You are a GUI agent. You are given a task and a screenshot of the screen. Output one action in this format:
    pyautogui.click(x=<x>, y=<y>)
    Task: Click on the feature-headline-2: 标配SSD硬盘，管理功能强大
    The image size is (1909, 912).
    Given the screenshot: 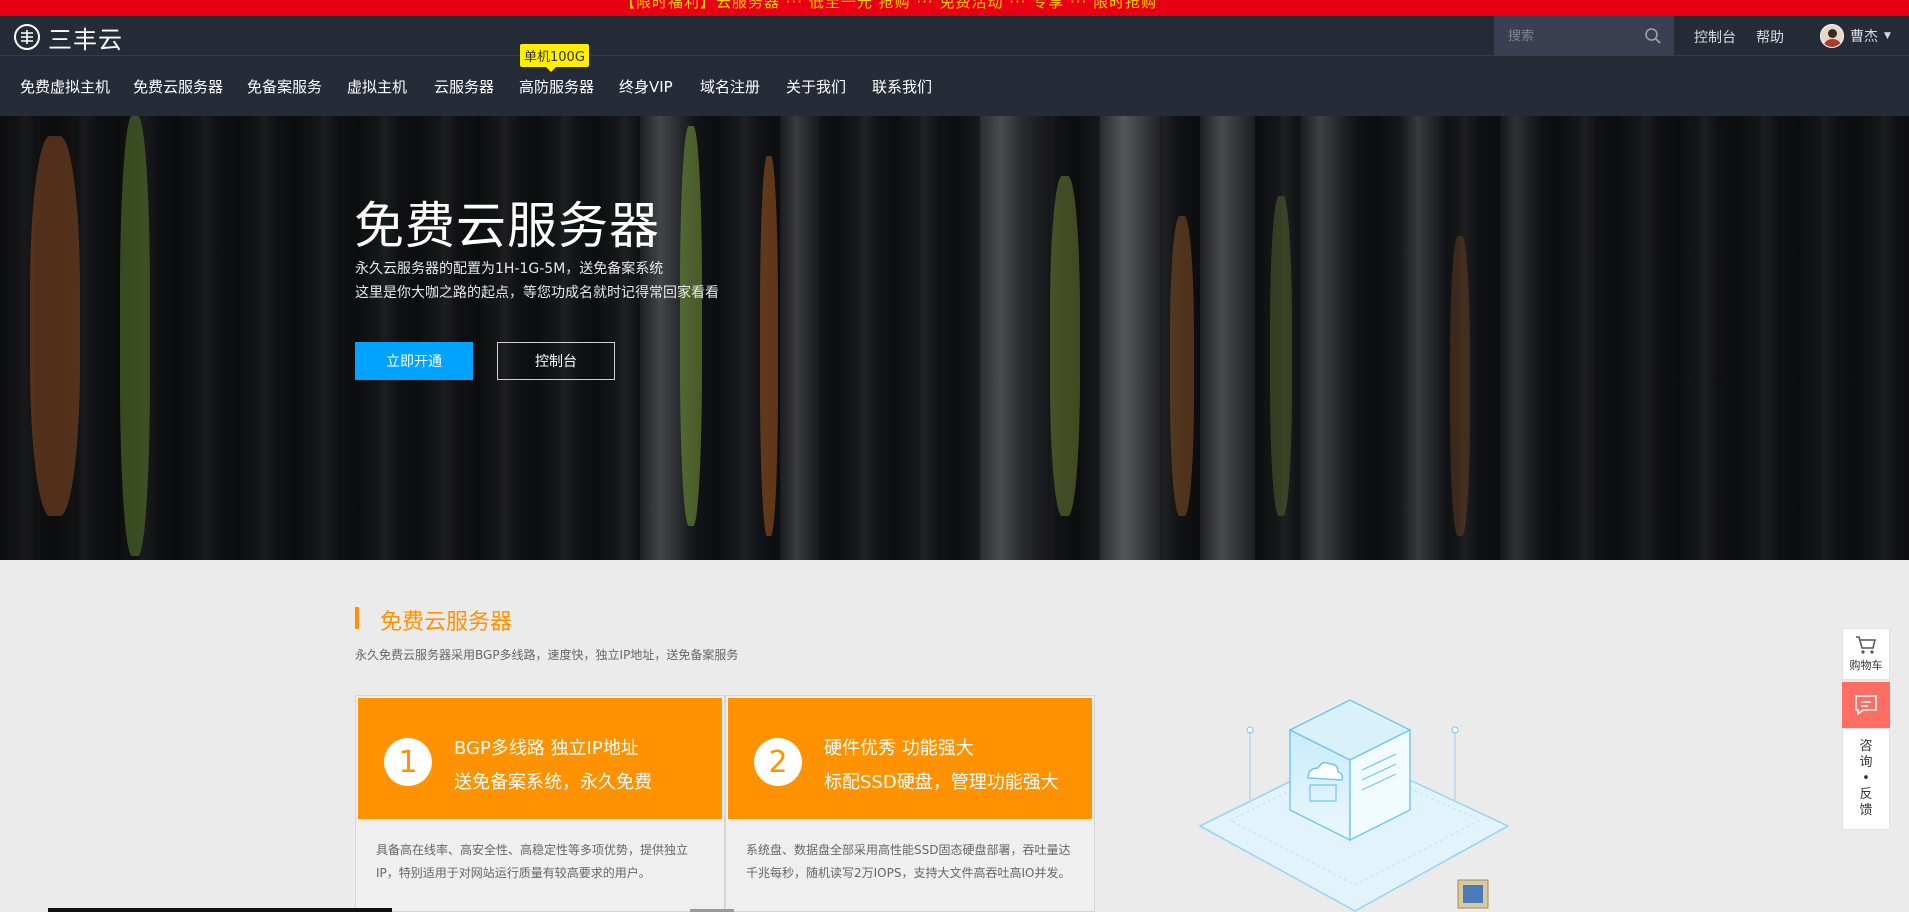 What is the action you would take?
    pyautogui.click(x=941, y=782)
    